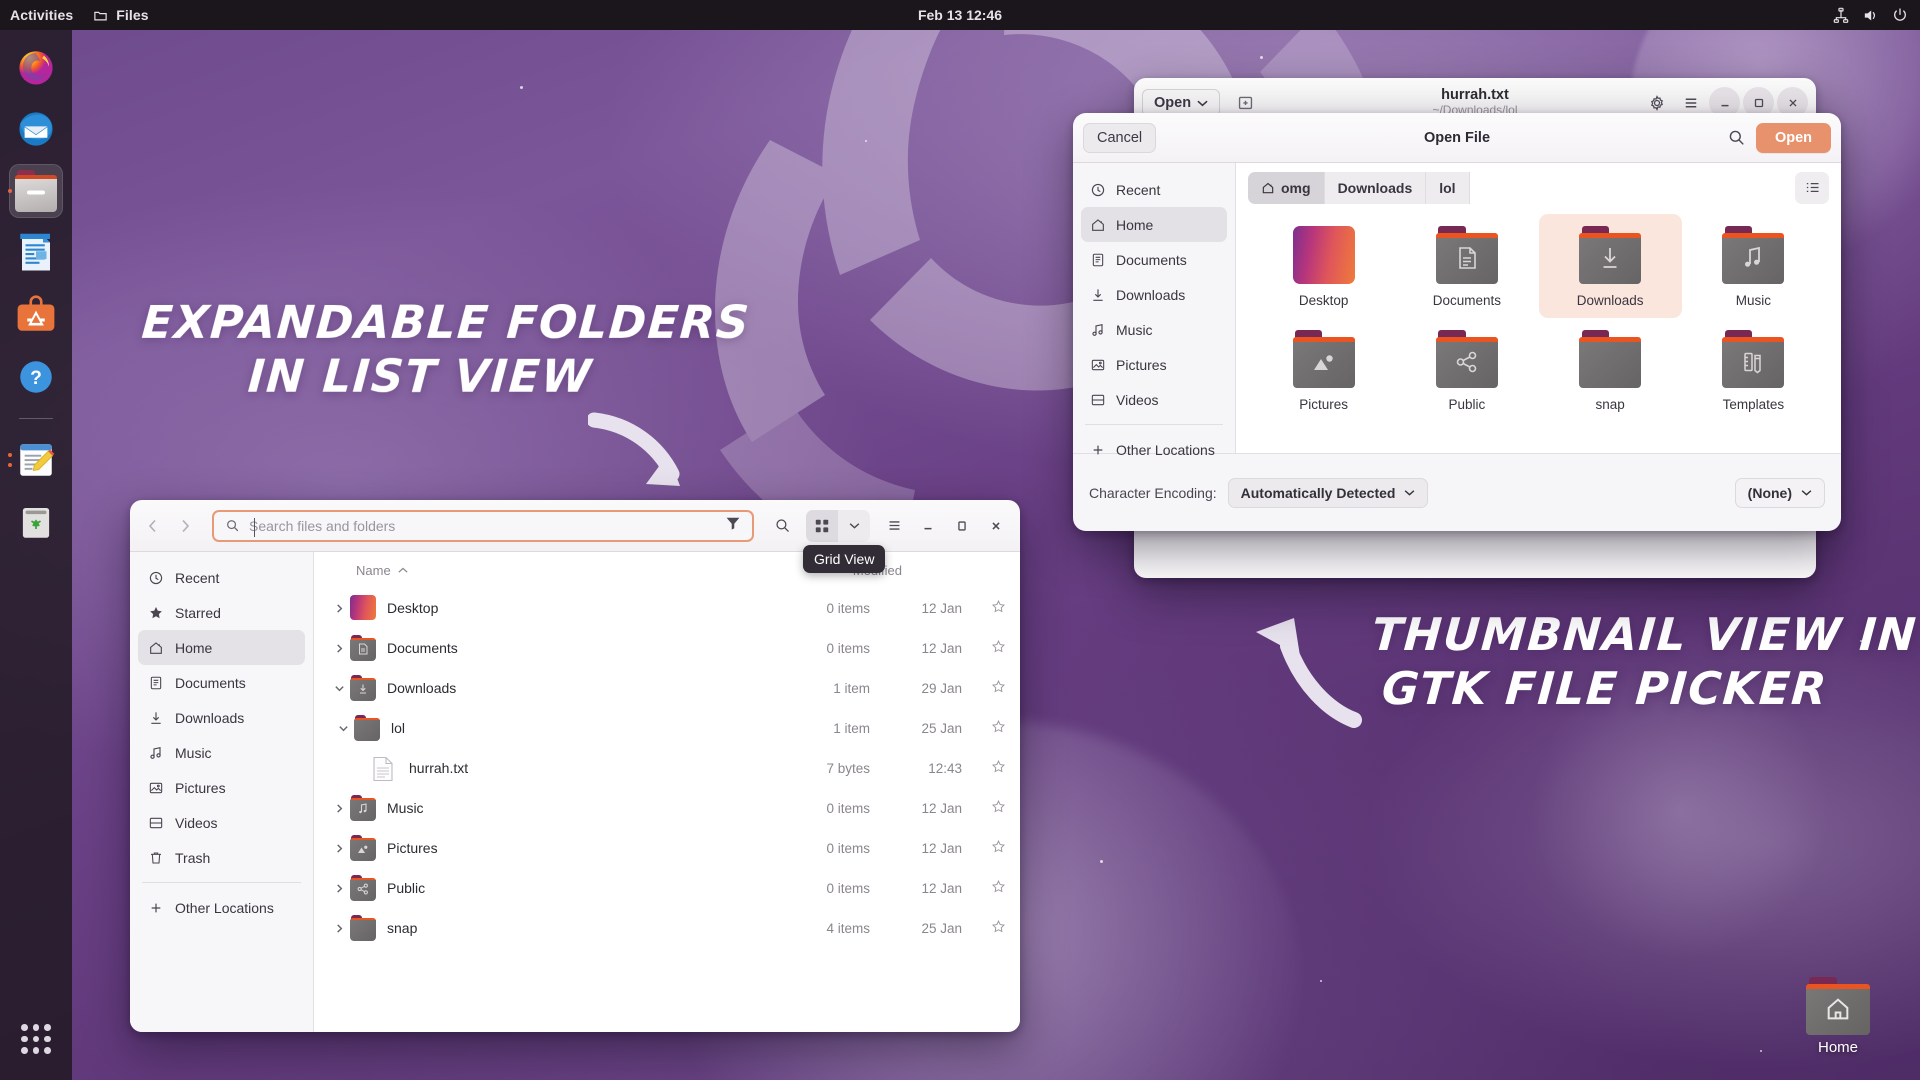  I want to click on table-row: Music 0 items 12 Jan, so click(667, 808).